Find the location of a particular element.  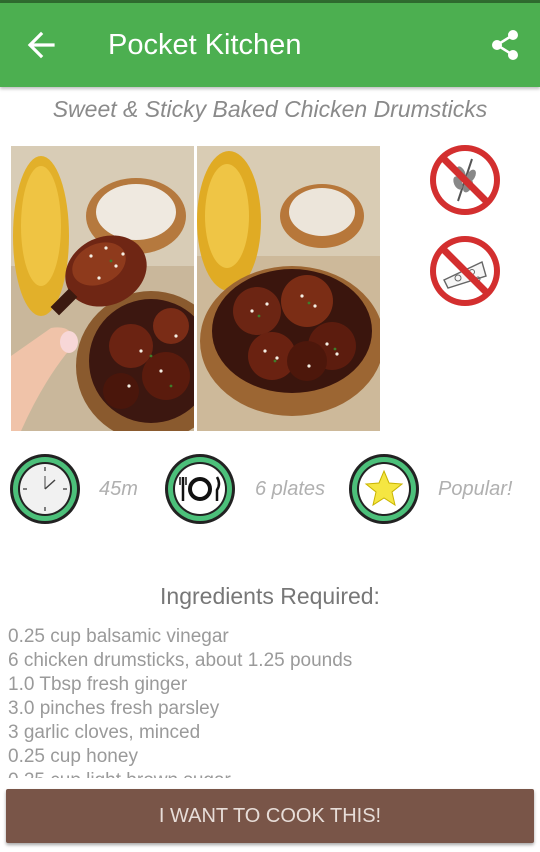

no-gluten-icon is located at coordinates (465, 180).